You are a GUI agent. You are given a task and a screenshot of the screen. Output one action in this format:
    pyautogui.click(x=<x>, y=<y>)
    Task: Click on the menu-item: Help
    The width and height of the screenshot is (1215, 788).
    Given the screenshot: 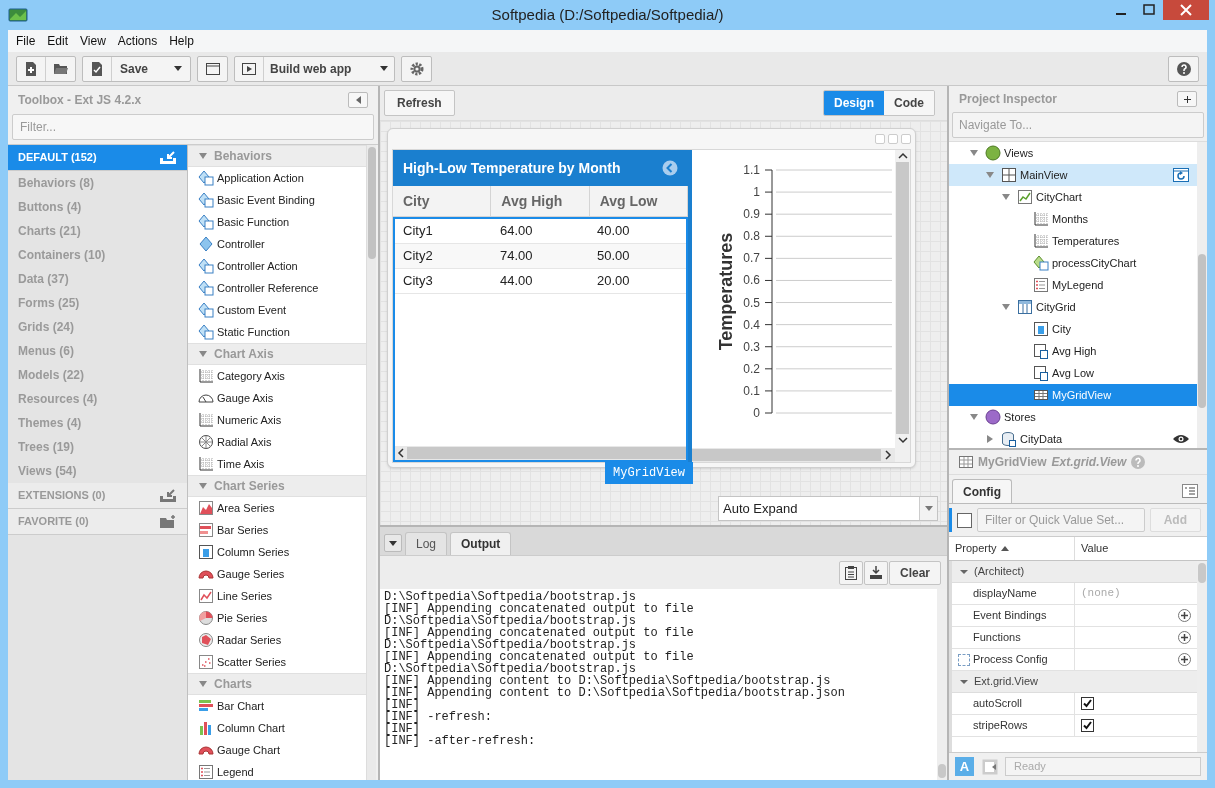 What is the action you would take?
    pyautogui.click(x=181, y=41)
    